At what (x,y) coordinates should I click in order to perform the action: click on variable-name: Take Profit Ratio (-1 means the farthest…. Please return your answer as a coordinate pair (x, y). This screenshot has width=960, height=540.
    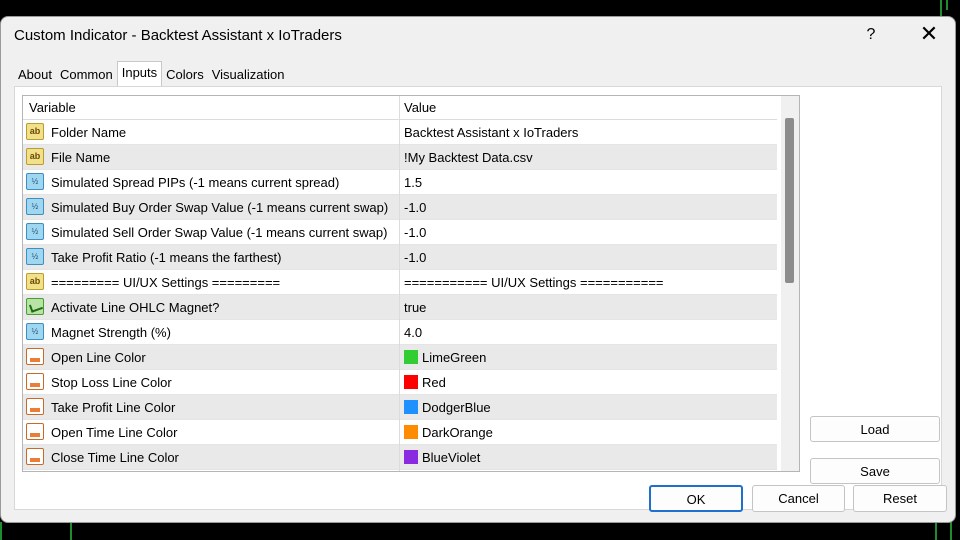
    Looking at the image, I should click on (166, 257).